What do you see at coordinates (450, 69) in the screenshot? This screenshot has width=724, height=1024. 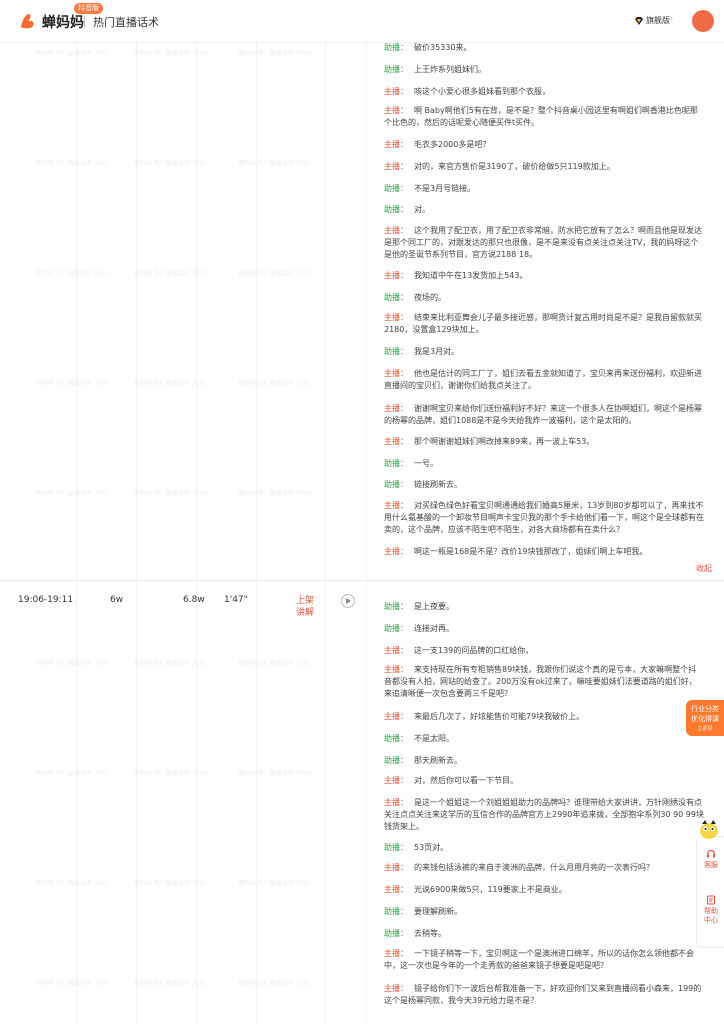 I see `utterance-text: 上王炸系列姐妹们。` at bounding box center [450, 69].